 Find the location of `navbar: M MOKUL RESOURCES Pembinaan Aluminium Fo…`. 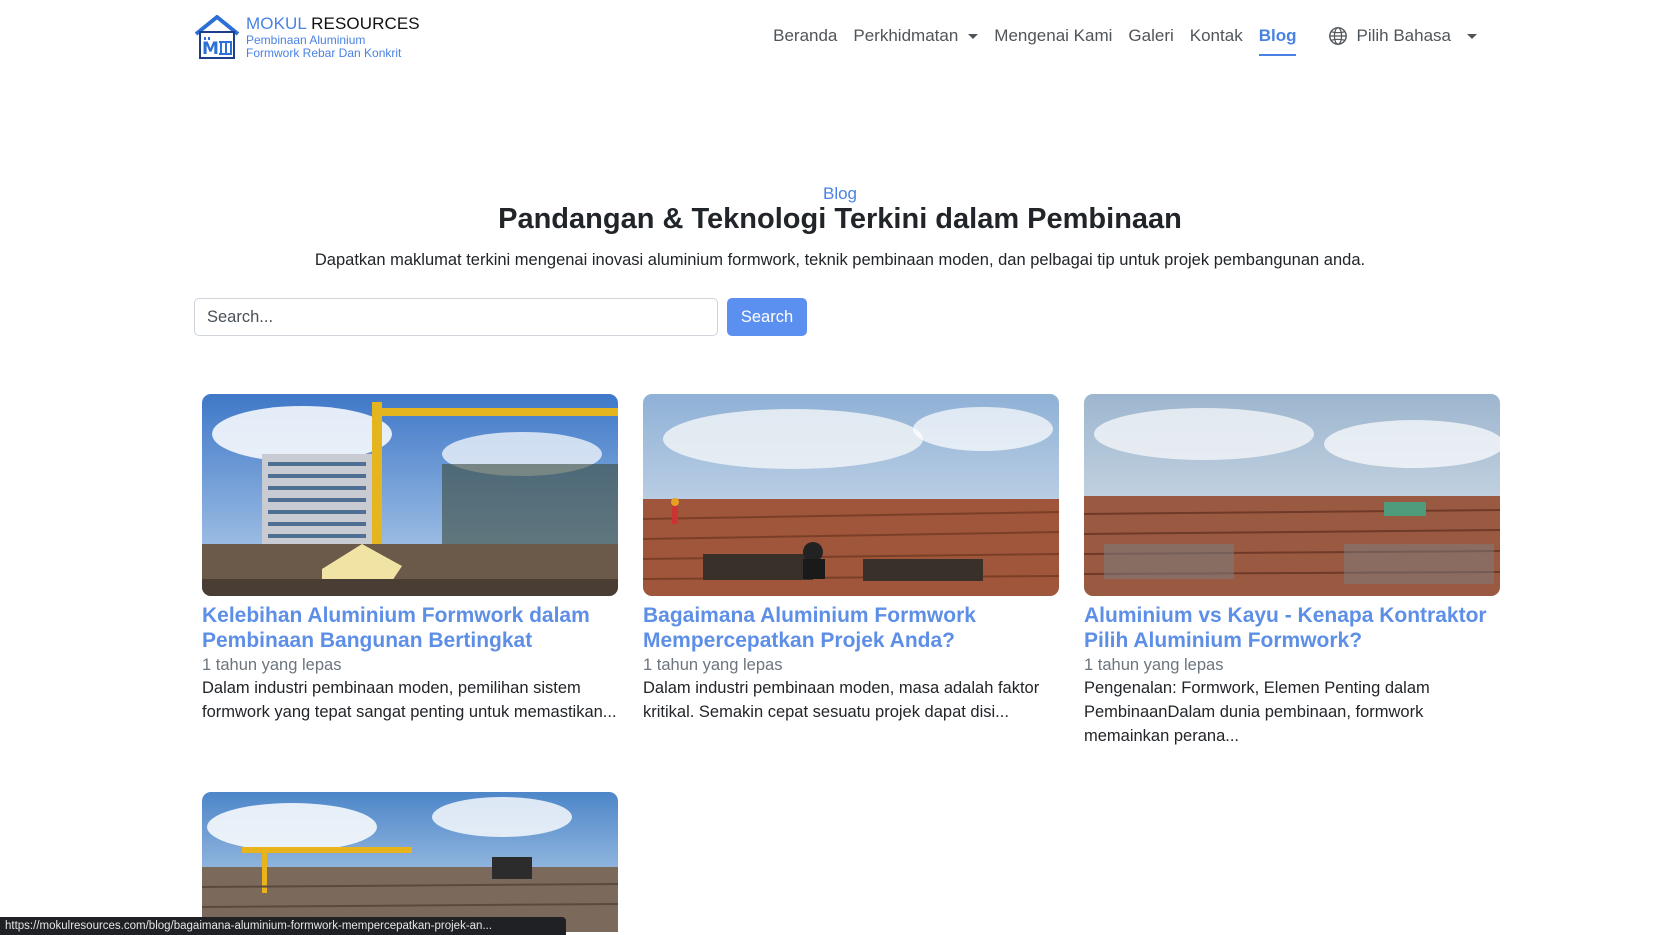

navbar: M MOKUL RESOURCES Pembinaan Aluminium Fo… is located at coordinates (840, 36).